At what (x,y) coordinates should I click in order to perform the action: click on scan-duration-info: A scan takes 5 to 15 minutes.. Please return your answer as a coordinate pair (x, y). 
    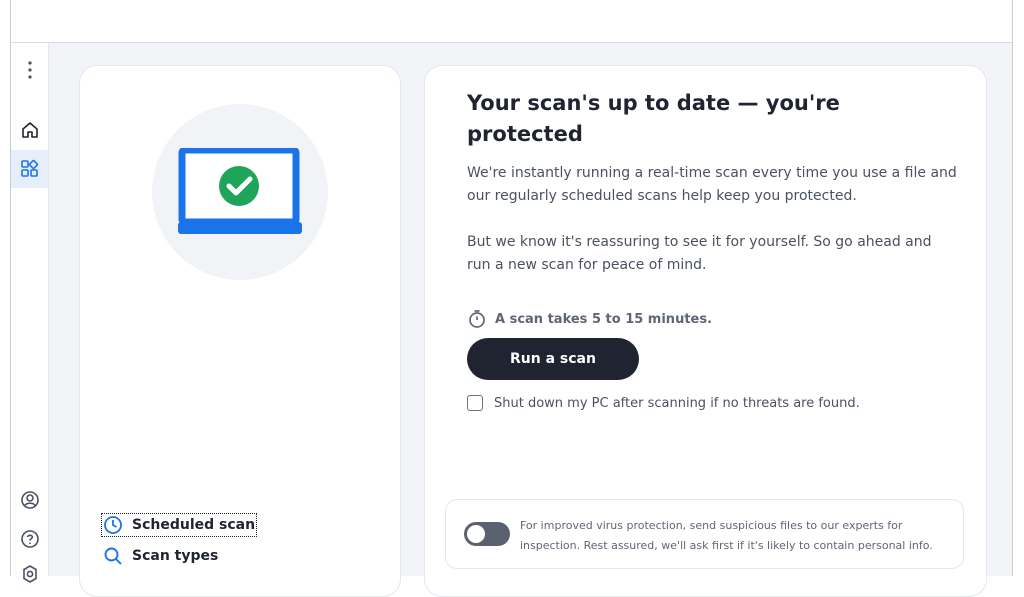
    Looking at the image, I should click on (589, 319).